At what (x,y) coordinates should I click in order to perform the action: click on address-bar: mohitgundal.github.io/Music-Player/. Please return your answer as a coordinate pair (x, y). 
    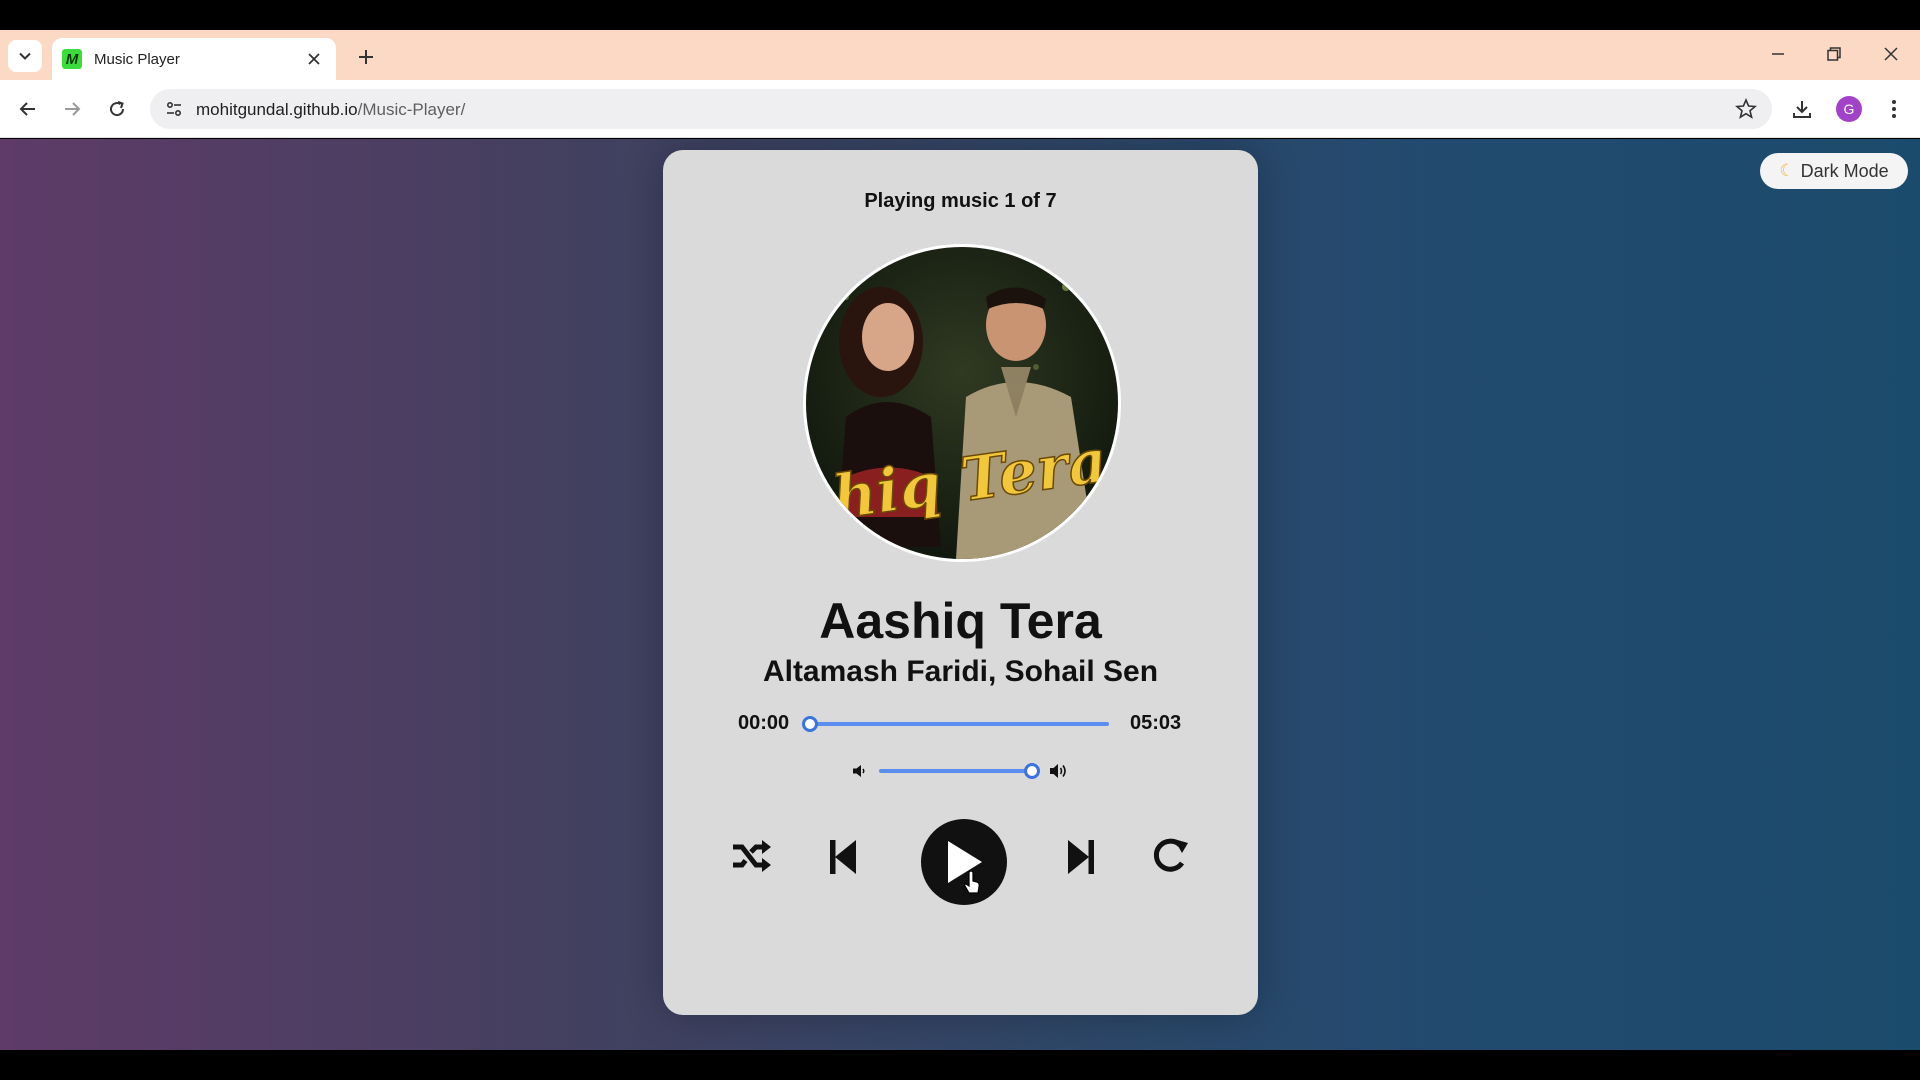
    Looking at the image, I should click on (961, 109).